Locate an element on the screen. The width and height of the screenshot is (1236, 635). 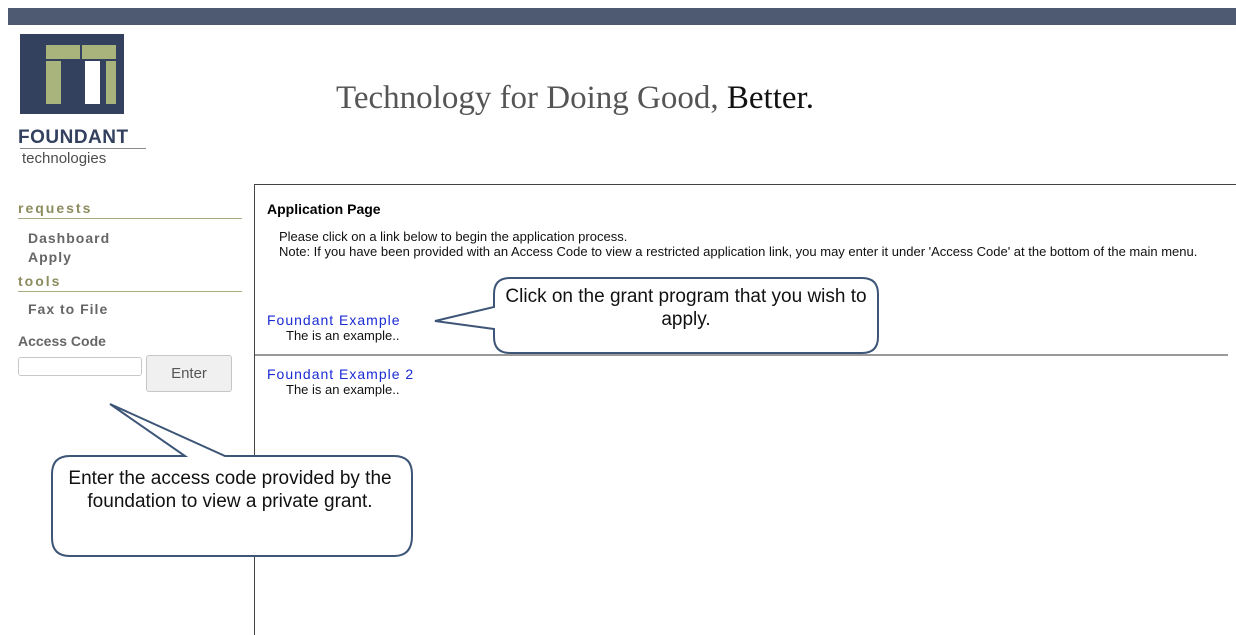
header-tagline: Technology for Doing Good, Better. is located at coordinates (575, 98).